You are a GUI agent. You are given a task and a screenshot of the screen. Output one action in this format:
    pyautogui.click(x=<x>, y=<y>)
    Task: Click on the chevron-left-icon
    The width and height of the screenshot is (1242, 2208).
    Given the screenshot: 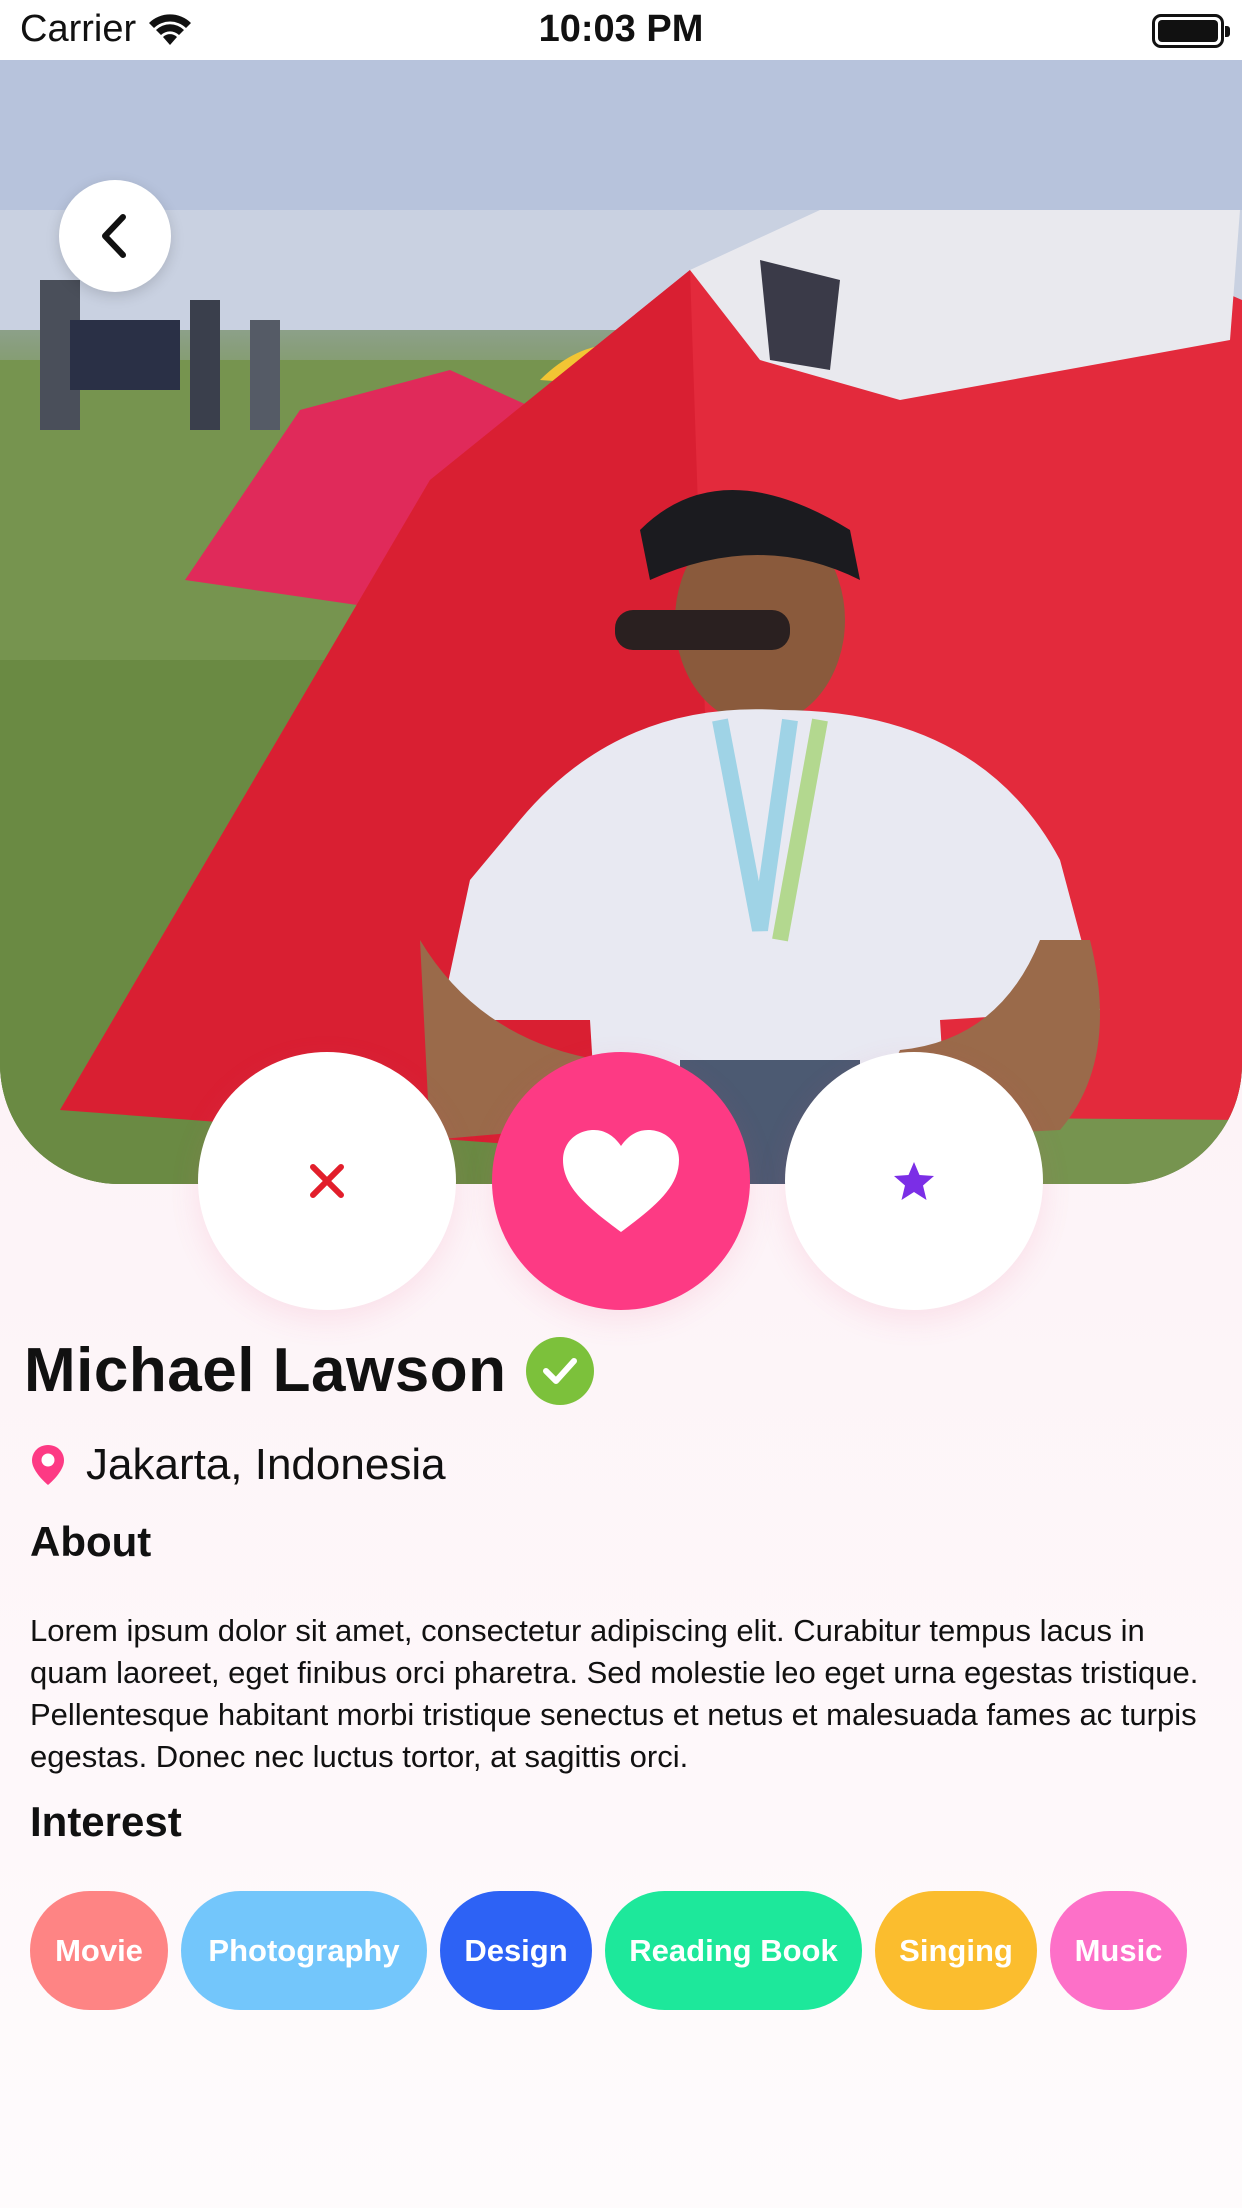 What is the action you would take?
    pyautogui.click(x=114, y=236)
    